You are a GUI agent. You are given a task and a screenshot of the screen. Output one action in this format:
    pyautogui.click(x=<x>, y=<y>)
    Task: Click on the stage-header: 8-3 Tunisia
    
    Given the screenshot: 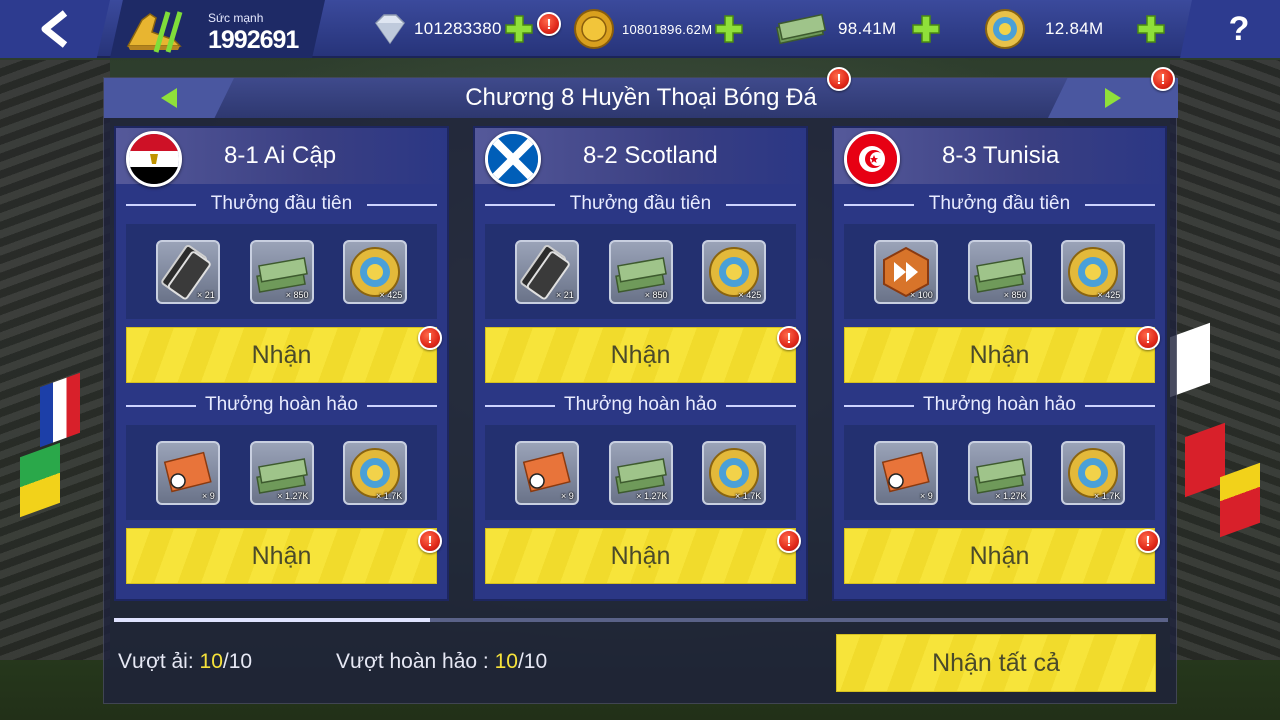 What is the action you would take?
    pyautogui.click(x=999, y=157)
    